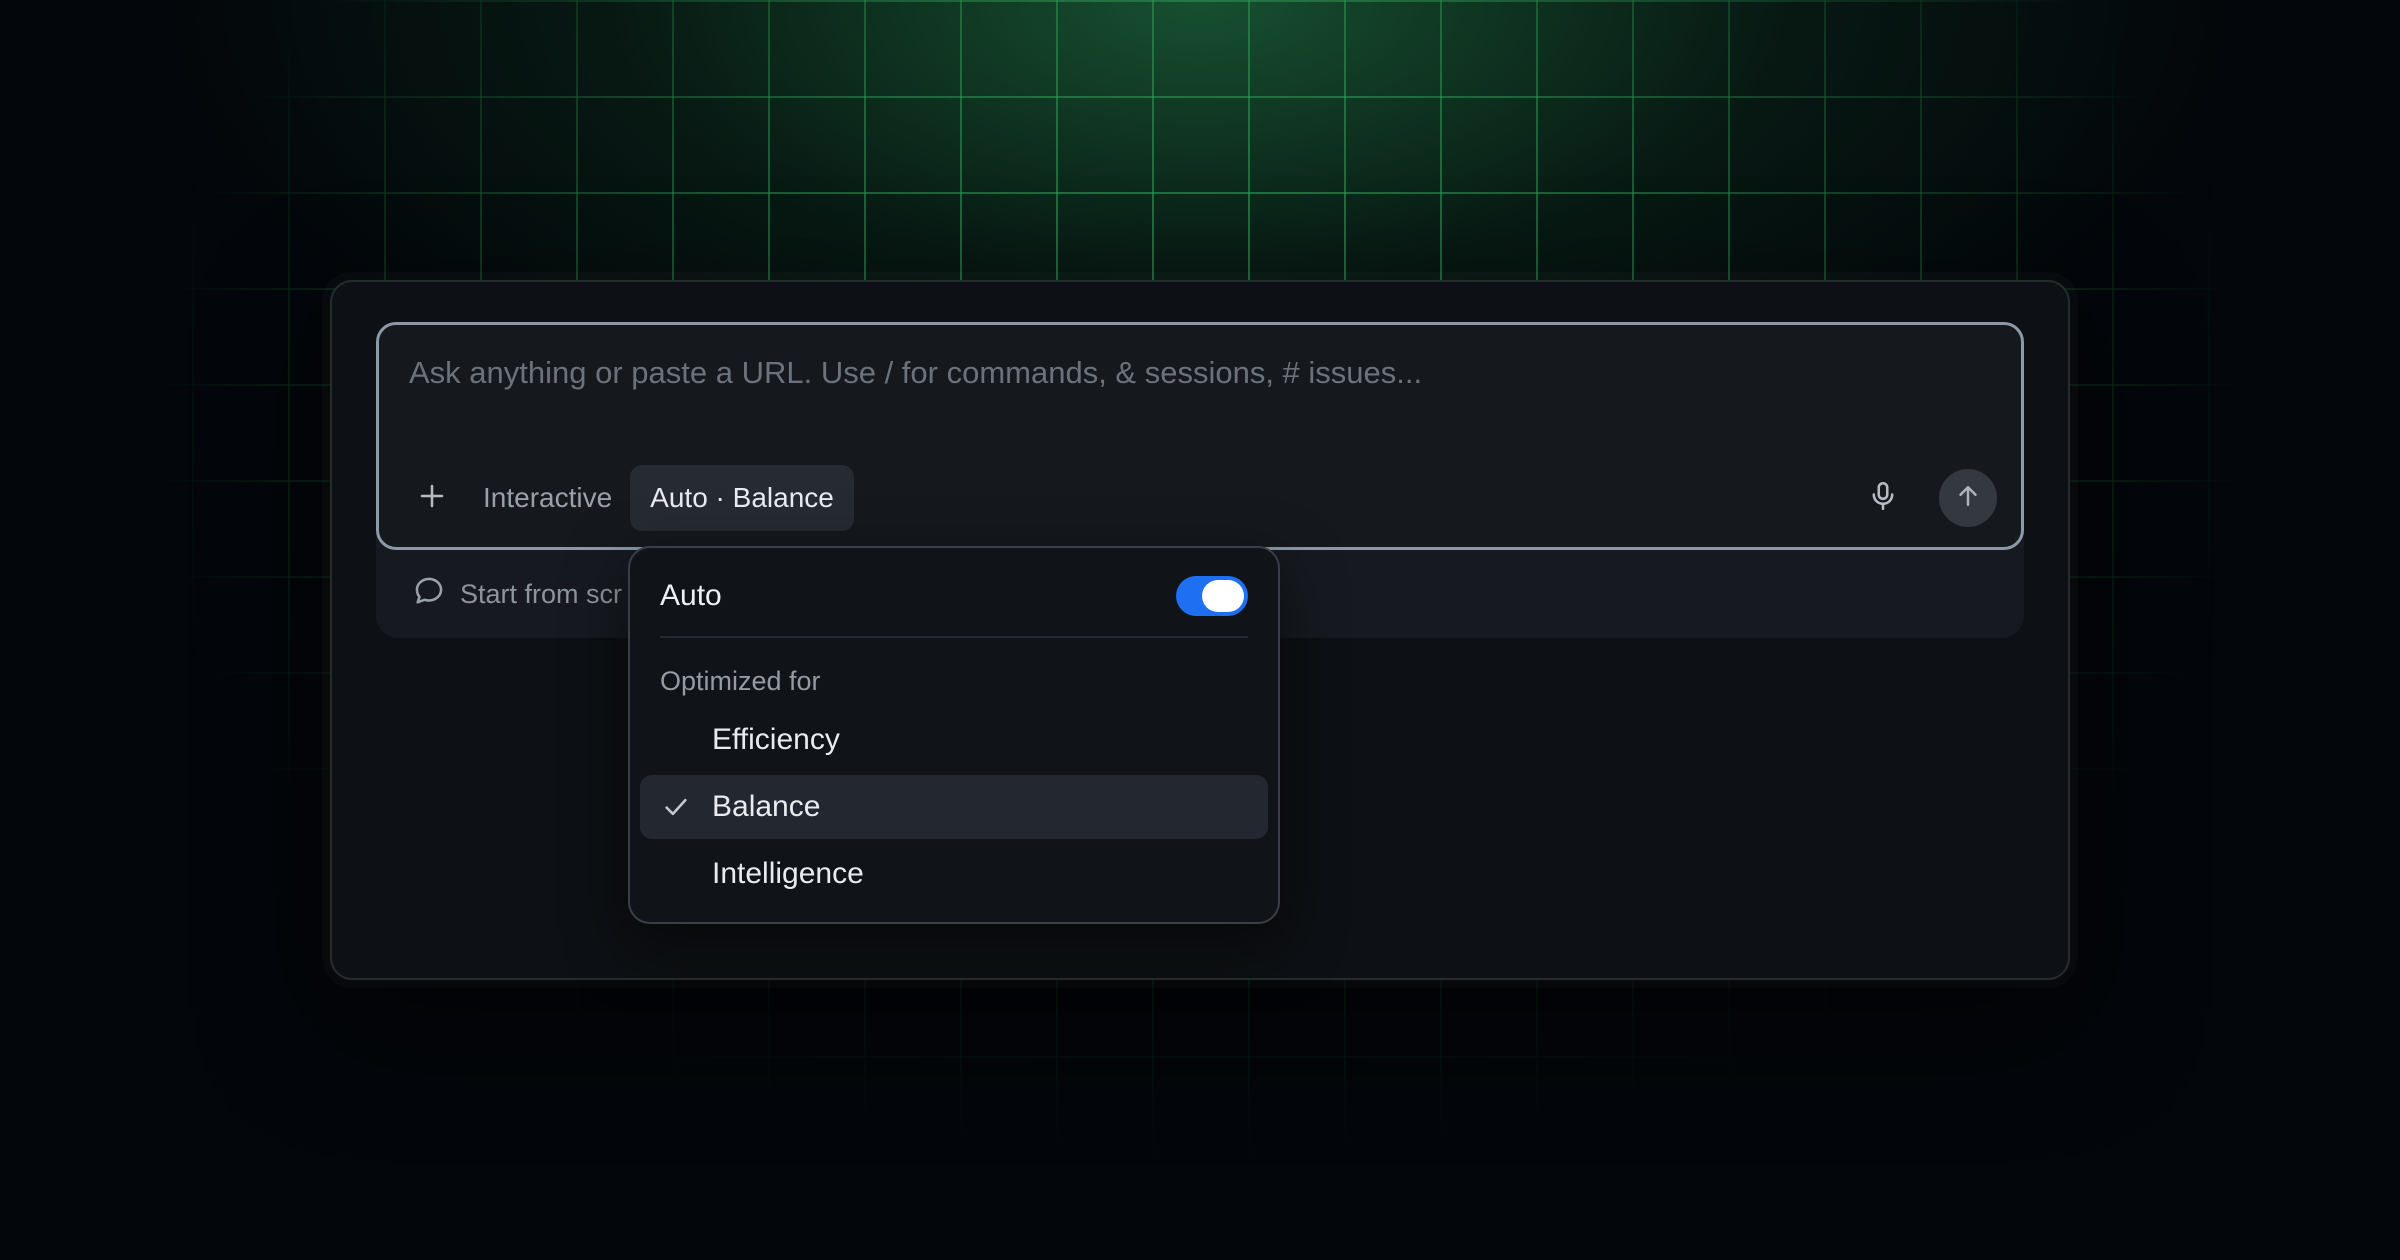 The width and height of the screenshot is (2400, 1260). What do you see at coordinates (788, 873) in the screenshot?
I see `option-label: Intelligence` at bounding box center [788, 873].